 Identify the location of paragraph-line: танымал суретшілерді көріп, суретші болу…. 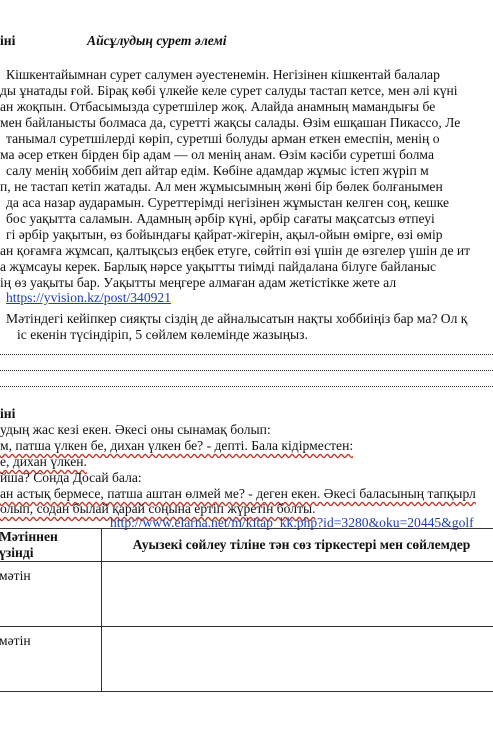
(223, 138).